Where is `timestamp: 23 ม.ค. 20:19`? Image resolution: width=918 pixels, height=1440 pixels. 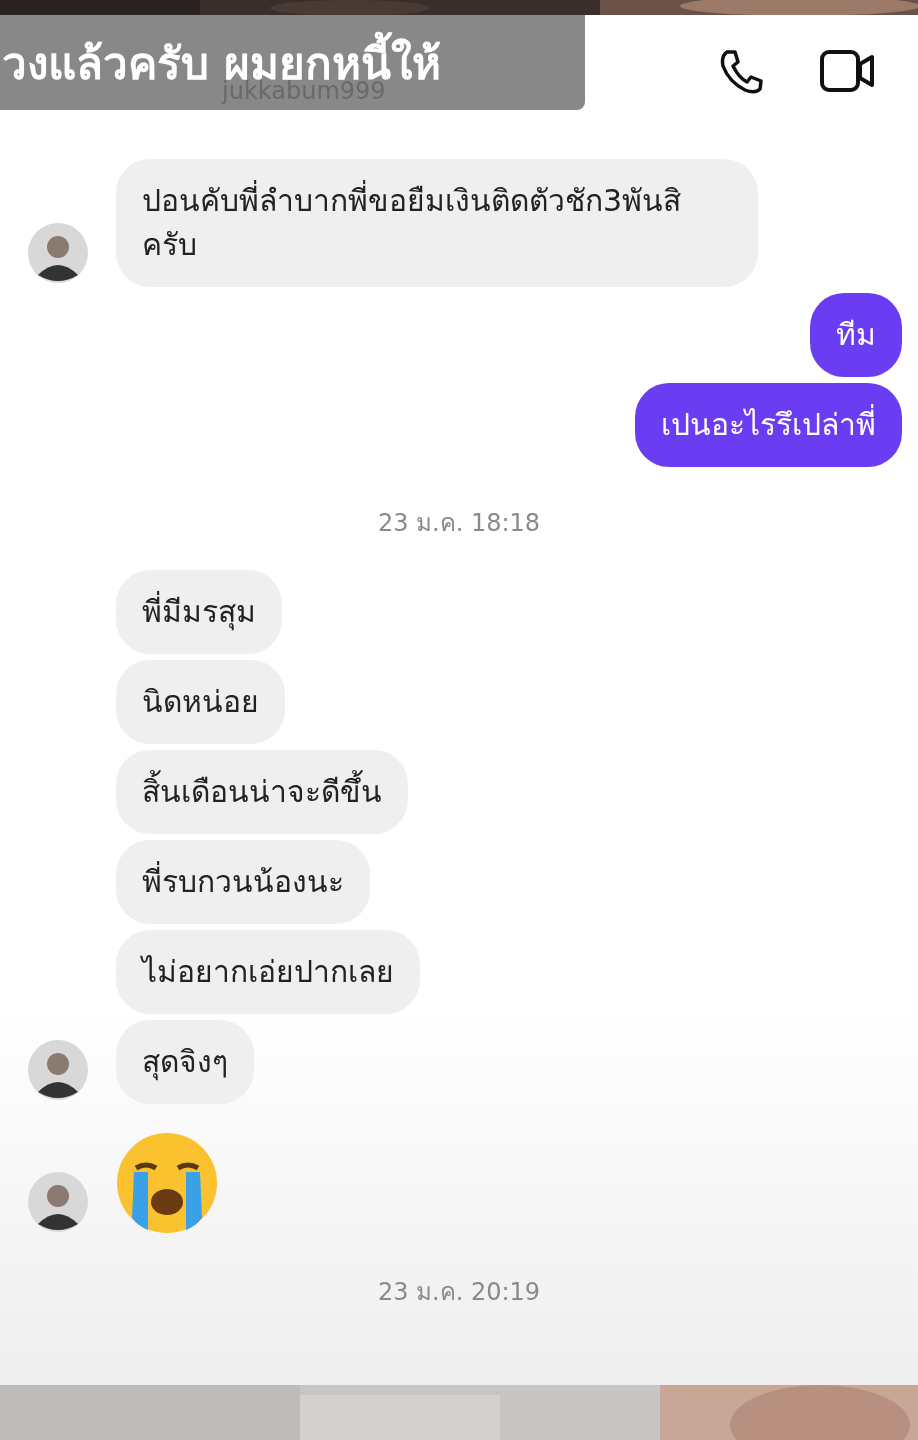 timestamp: 23 ม.ค. 20:19 is located at coordinates (459, 1292).